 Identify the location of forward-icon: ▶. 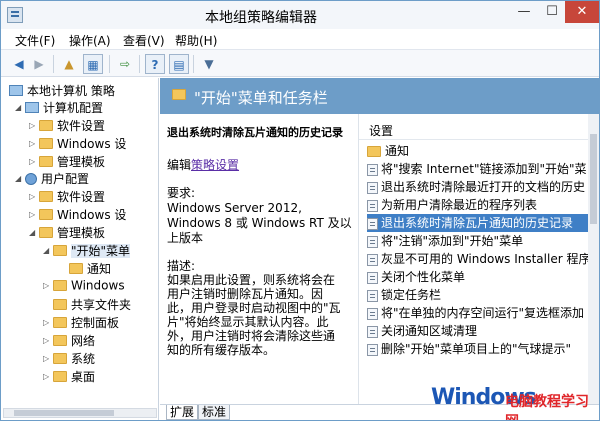
(39, 64).